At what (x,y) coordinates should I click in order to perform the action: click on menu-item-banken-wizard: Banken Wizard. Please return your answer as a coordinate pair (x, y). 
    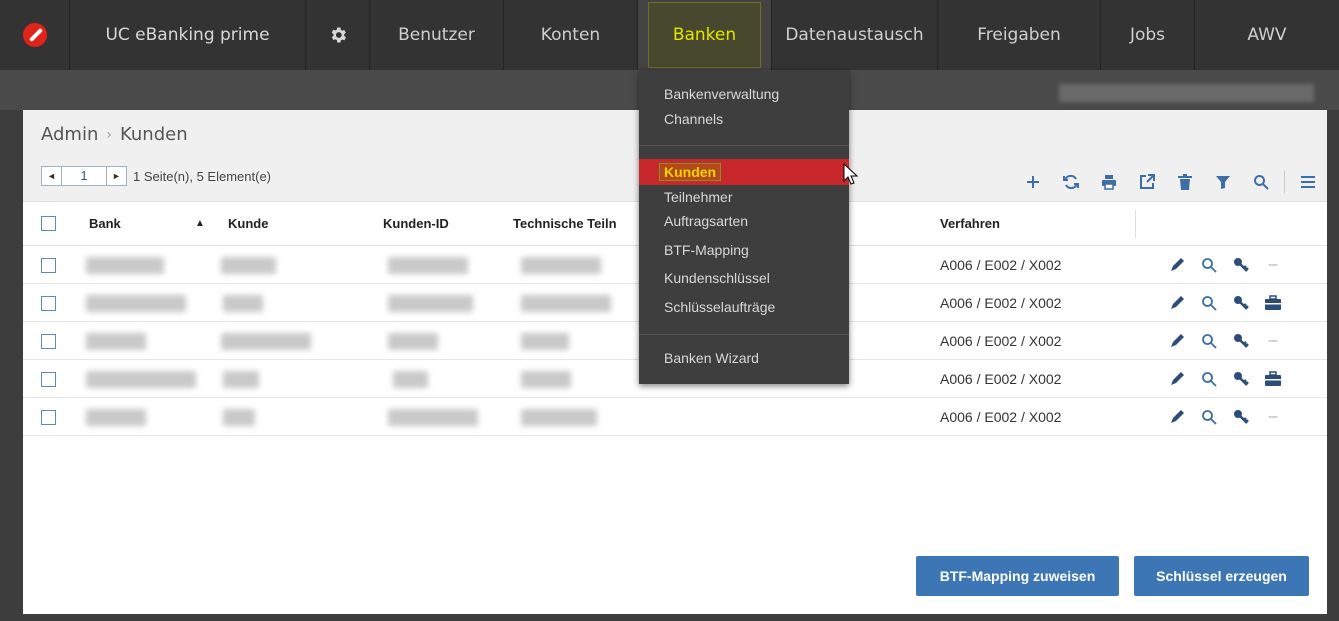
    Looking at the image, I should click on (744, 358).